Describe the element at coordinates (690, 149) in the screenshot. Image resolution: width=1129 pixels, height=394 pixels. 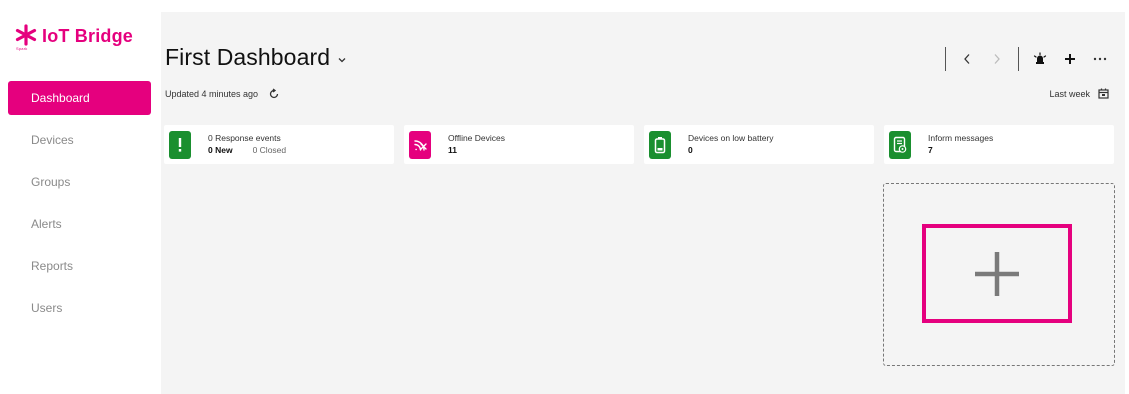
I see `card-value: 0` at that location.